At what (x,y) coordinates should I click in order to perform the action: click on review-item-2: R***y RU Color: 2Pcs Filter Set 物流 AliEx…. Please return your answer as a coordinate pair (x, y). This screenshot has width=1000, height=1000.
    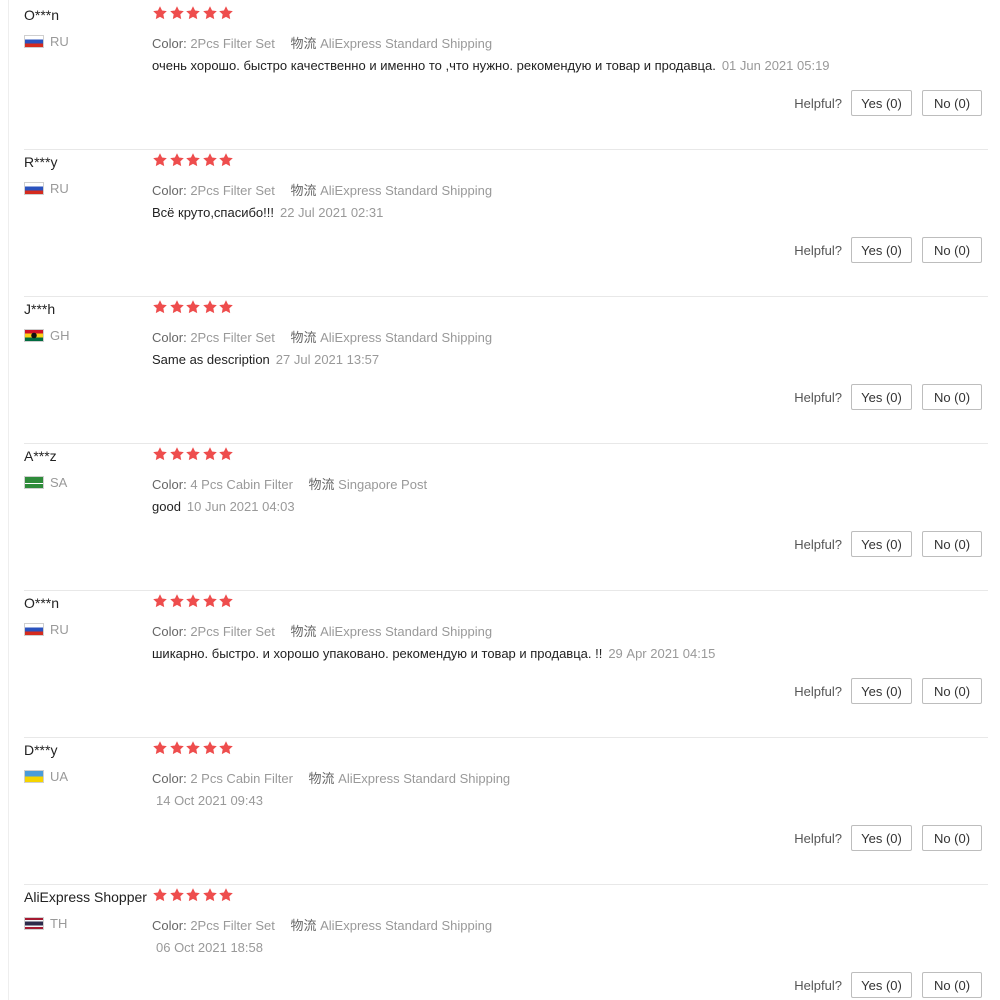
    Looking at the image, I should click on (500, 223).